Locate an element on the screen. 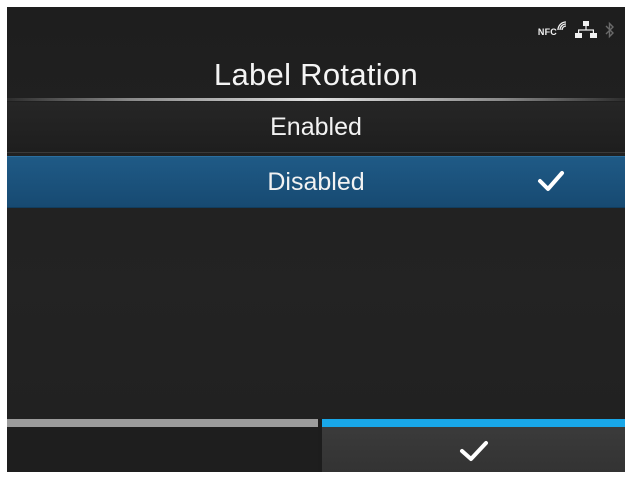 Image resolution: width=632 pixels, height=479 pixels. nfc-icon: NFC is located at coordinates (552, 29).